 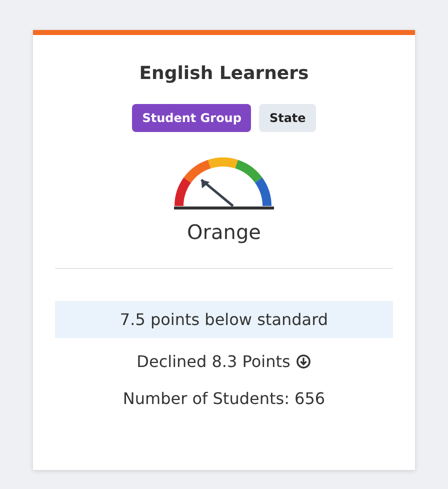 I want to click on card-title: English Learners, so click(x=224, y=73).